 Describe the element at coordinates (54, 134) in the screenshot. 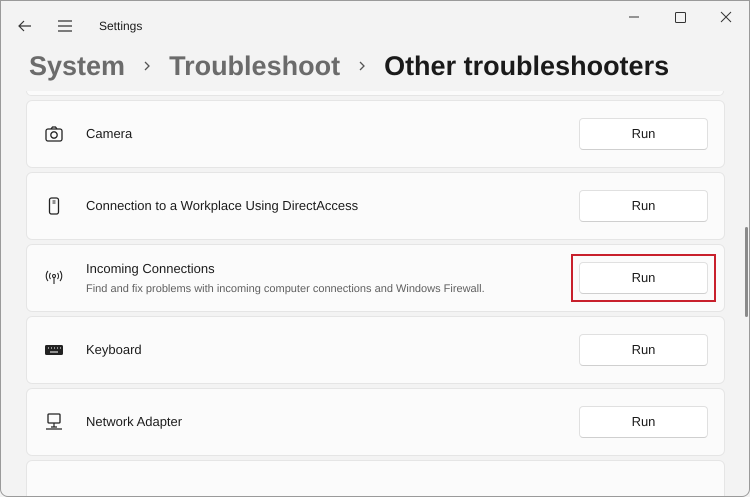

I see `camera-icon` at that location.